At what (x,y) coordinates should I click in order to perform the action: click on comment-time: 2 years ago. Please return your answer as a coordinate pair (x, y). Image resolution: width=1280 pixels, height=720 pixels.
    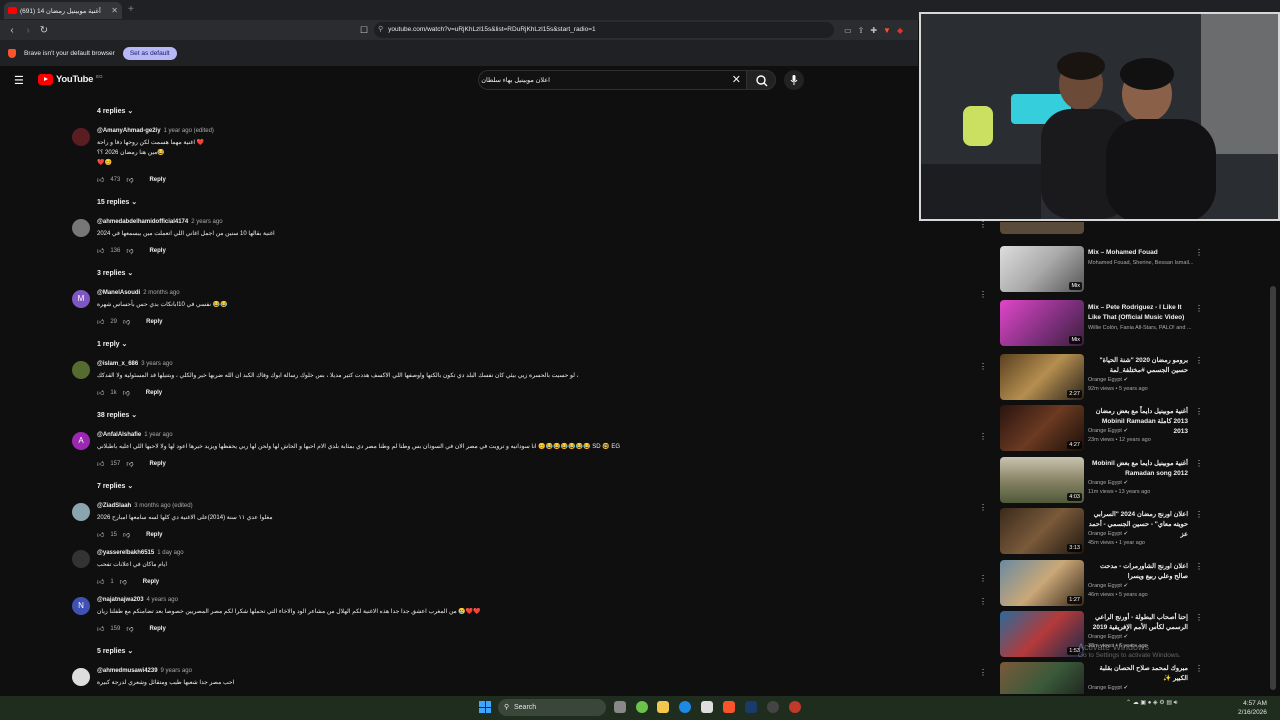
    Looking at the image, I should click on (206, 222).